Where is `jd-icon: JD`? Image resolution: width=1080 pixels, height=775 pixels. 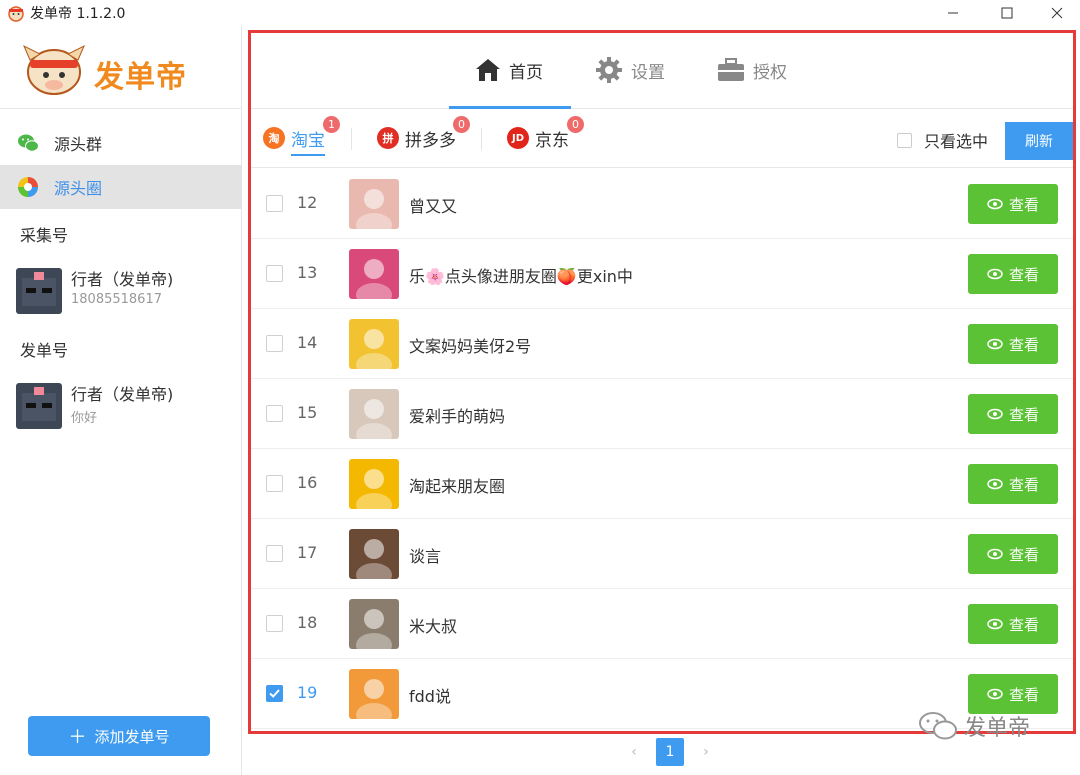
jd-icon: JD is located at coordinates (518, 138).